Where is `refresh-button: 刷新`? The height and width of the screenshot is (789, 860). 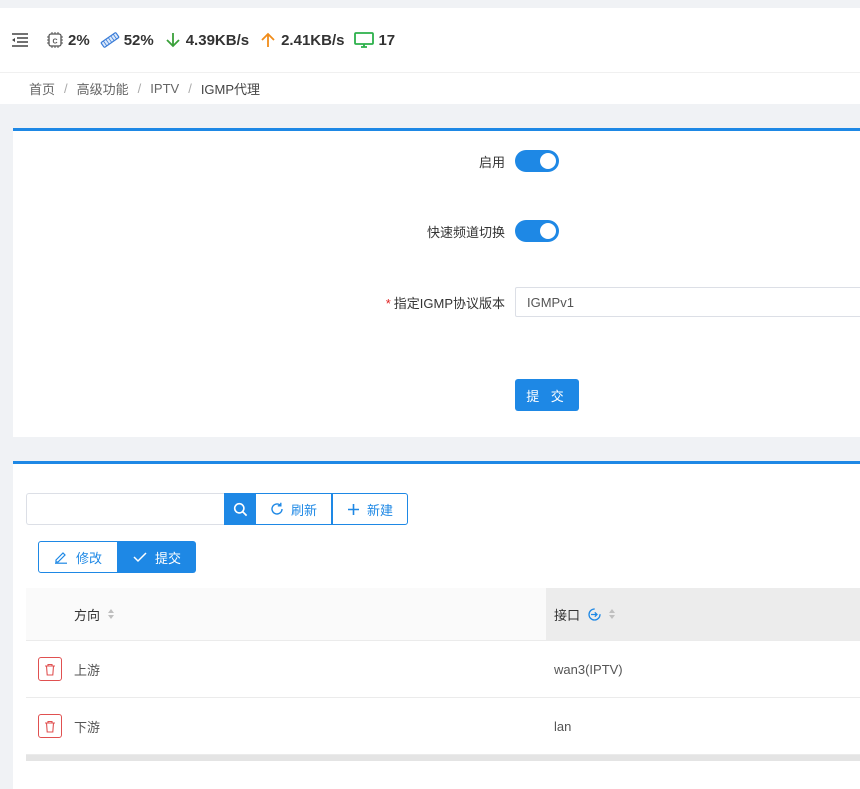 refresh-button: 刷新 is located at coordinates (294, 509).